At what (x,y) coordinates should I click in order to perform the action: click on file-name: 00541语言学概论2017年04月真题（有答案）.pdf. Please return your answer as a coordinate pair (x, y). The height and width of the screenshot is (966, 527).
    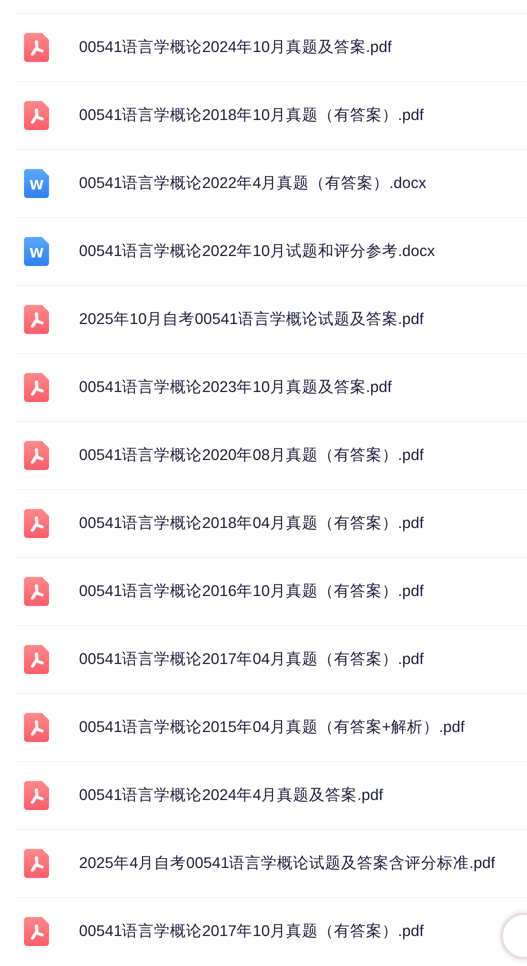
    Looking at the image, I should click on (251, 660).